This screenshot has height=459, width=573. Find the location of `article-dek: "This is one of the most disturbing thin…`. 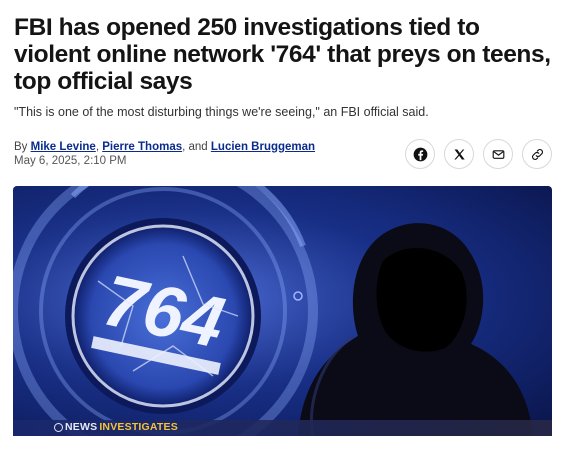

article-dek: "This is one of the most disturbing thin… is located at coordinates (221, 112).